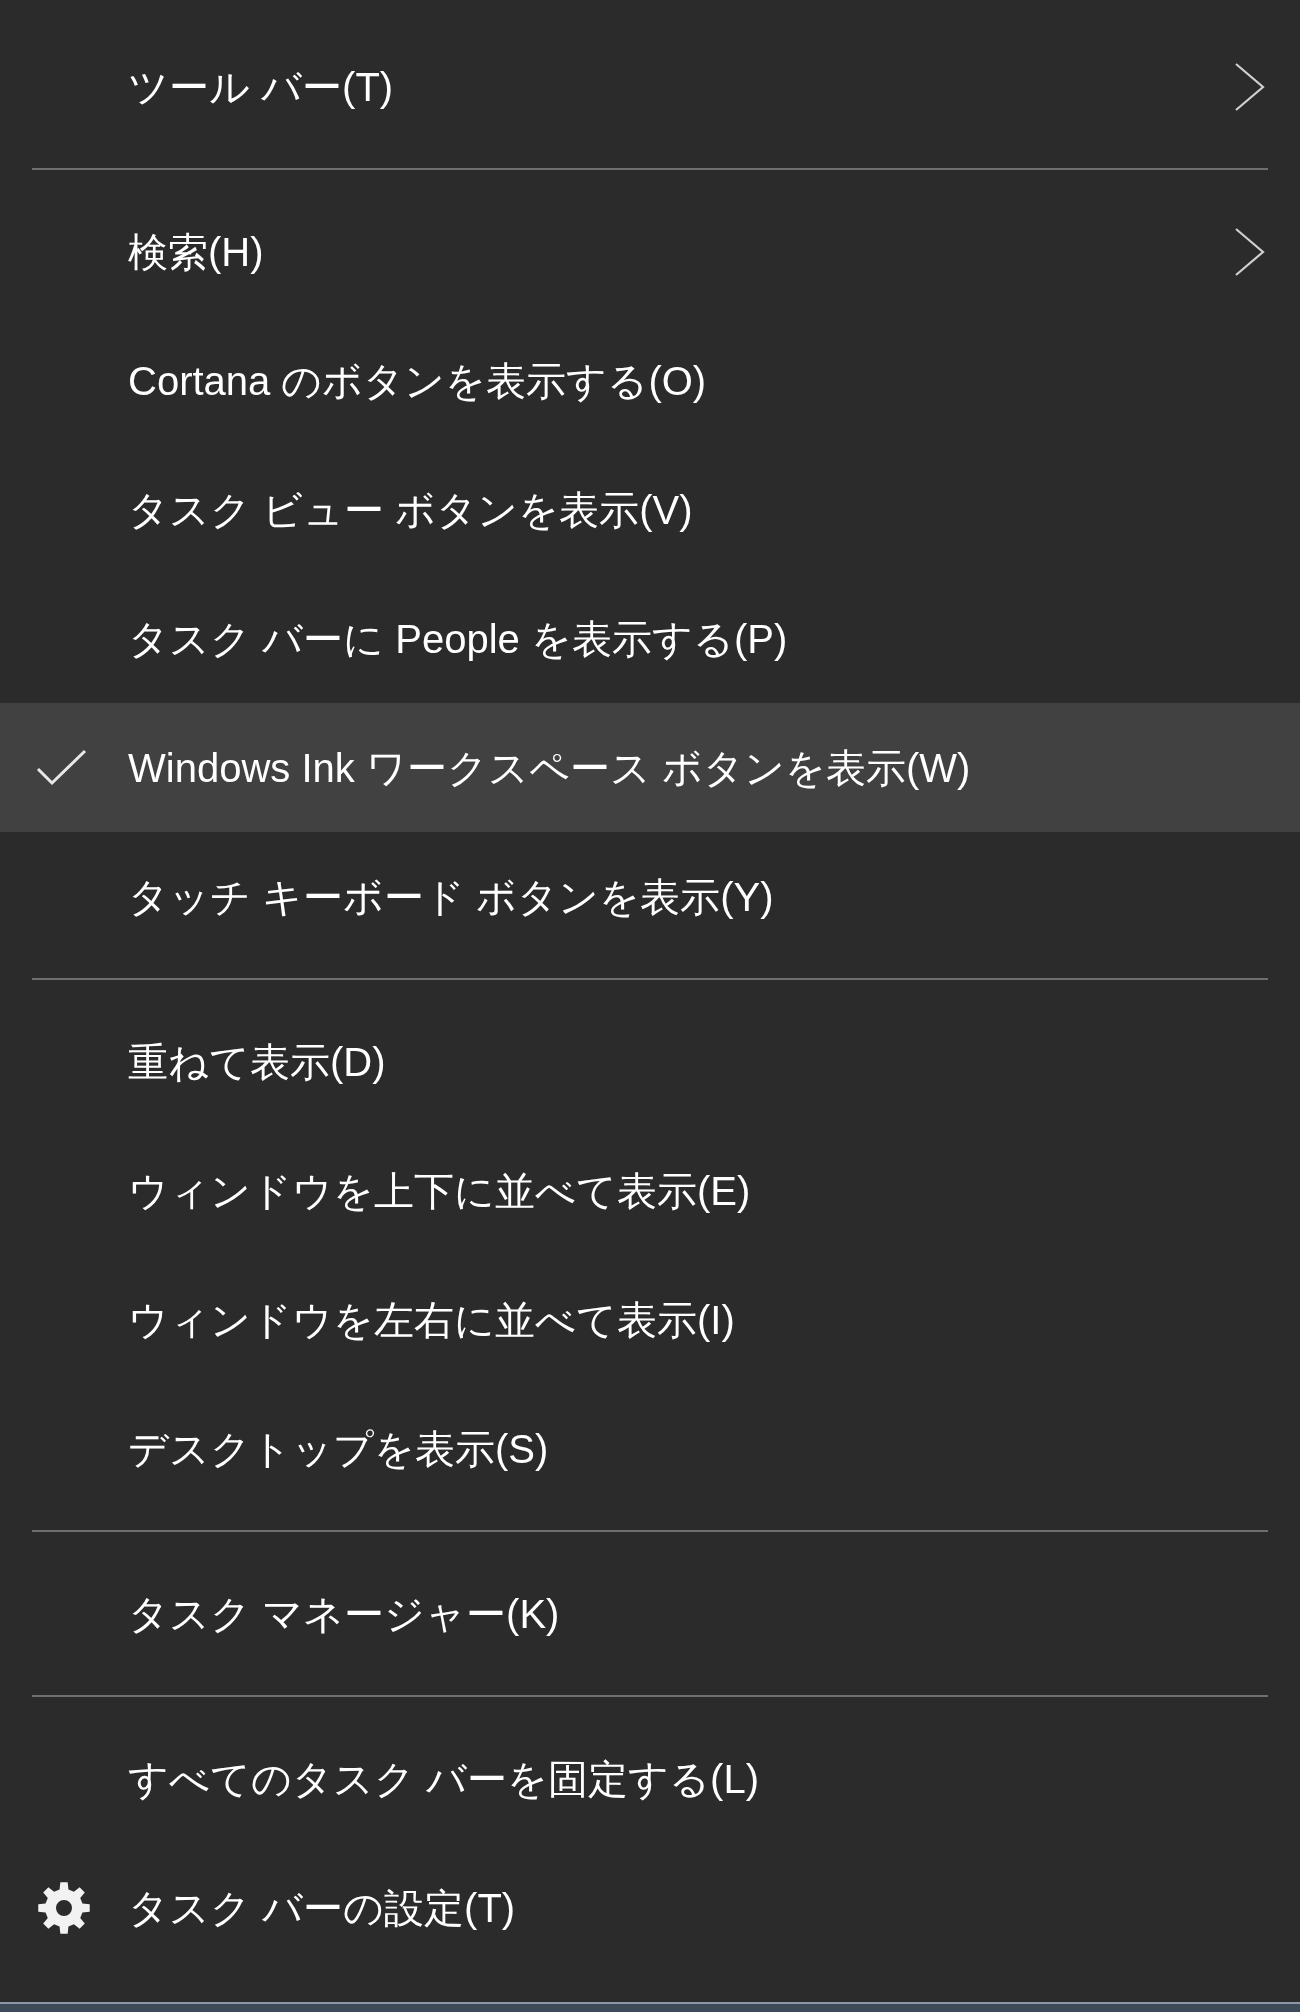 The width and height of the screenshot is (1300, 2012). I want to click on menu-item: ツール バー(T), so click(650, 86).